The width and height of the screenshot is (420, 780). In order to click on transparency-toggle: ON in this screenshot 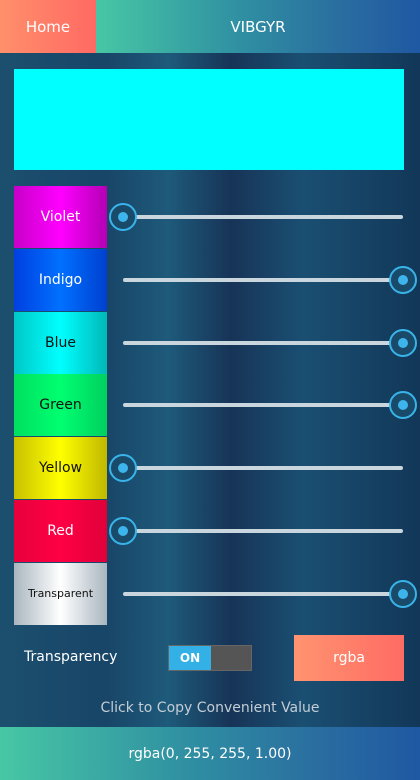, I will do `click(210, 658)`.